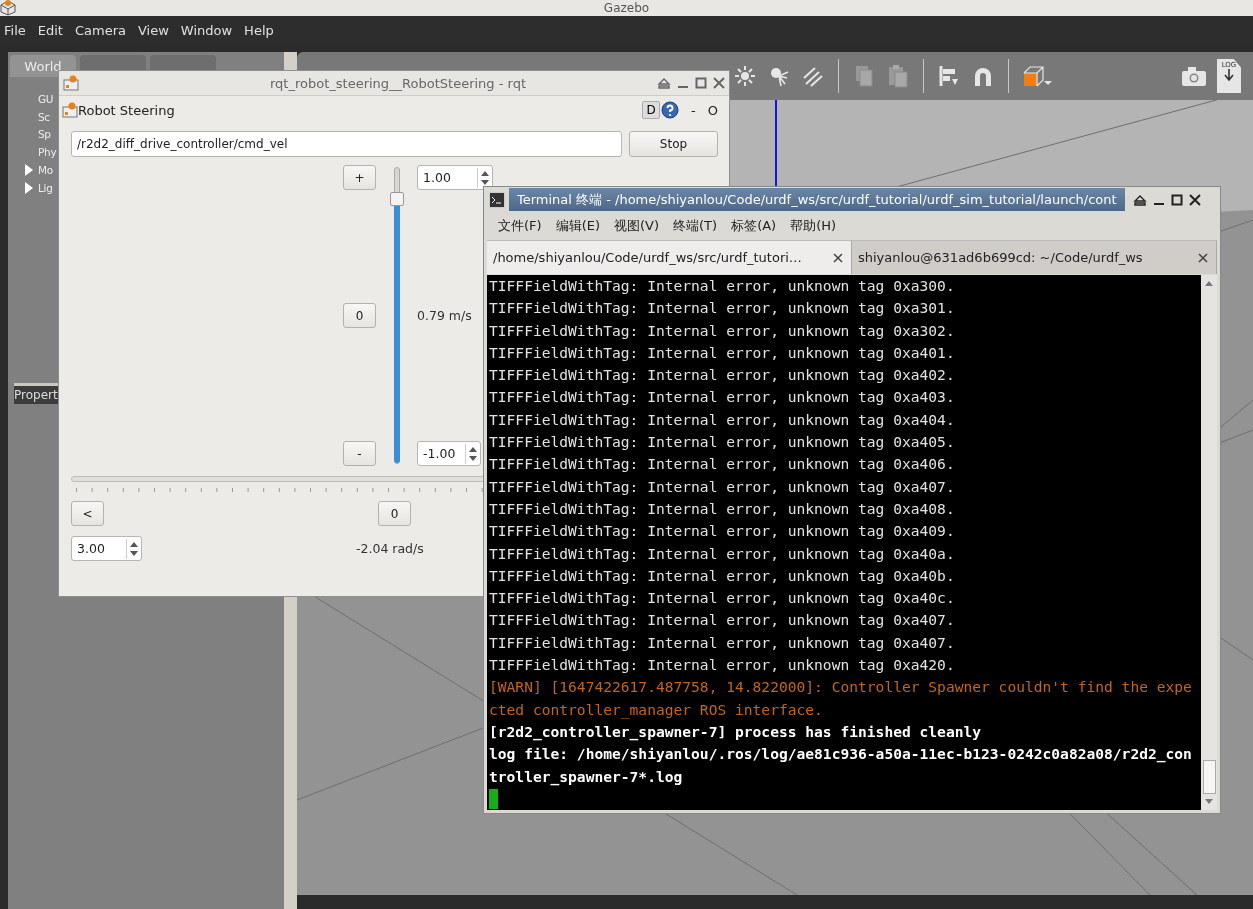  I want to click on menu-item: Help, so click(259, 30).